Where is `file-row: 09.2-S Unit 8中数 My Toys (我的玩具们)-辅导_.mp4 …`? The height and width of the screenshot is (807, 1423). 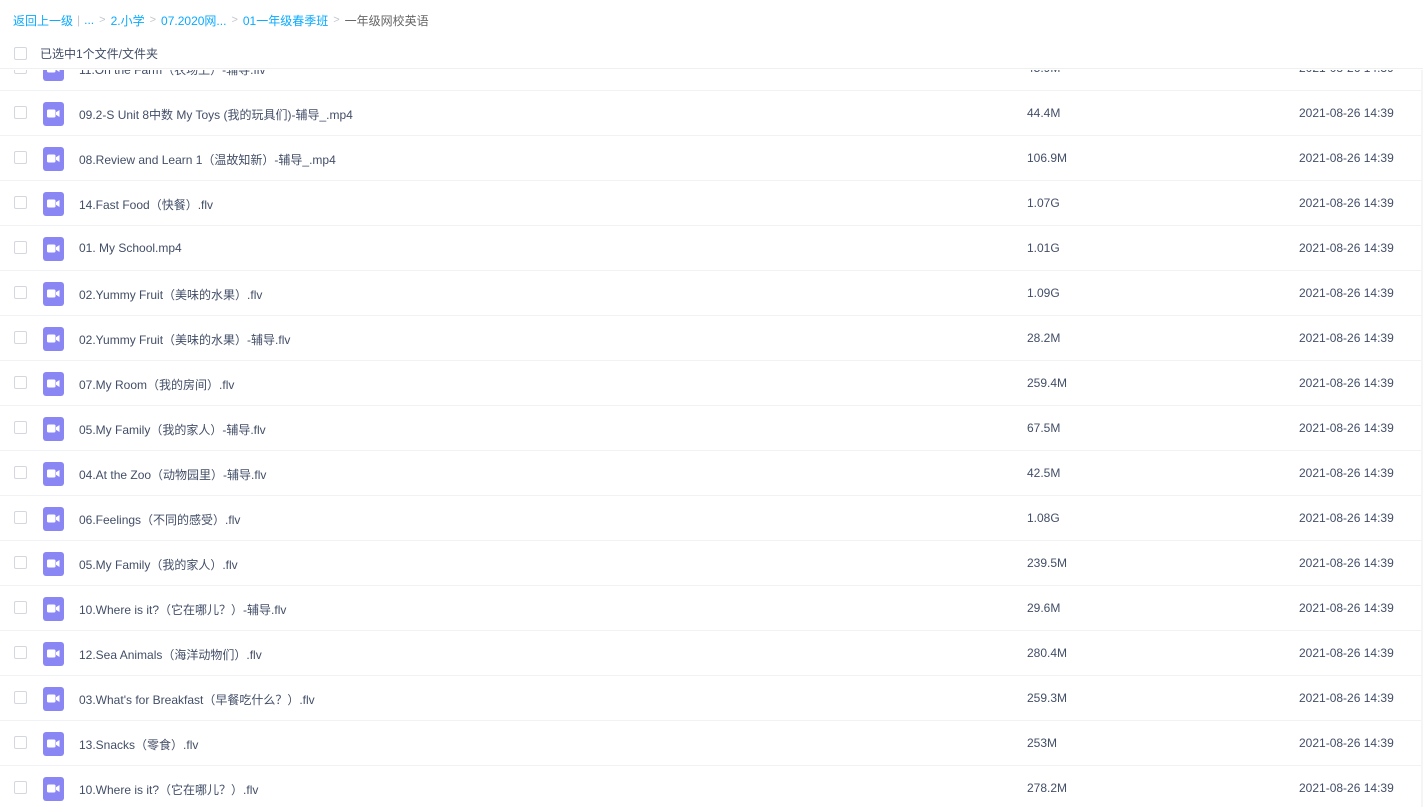 file-row: 09.2-S Unit 8中数 My Toys (我的玩具们)-辅导_.mp4 … is located at coordinates (711, 113).